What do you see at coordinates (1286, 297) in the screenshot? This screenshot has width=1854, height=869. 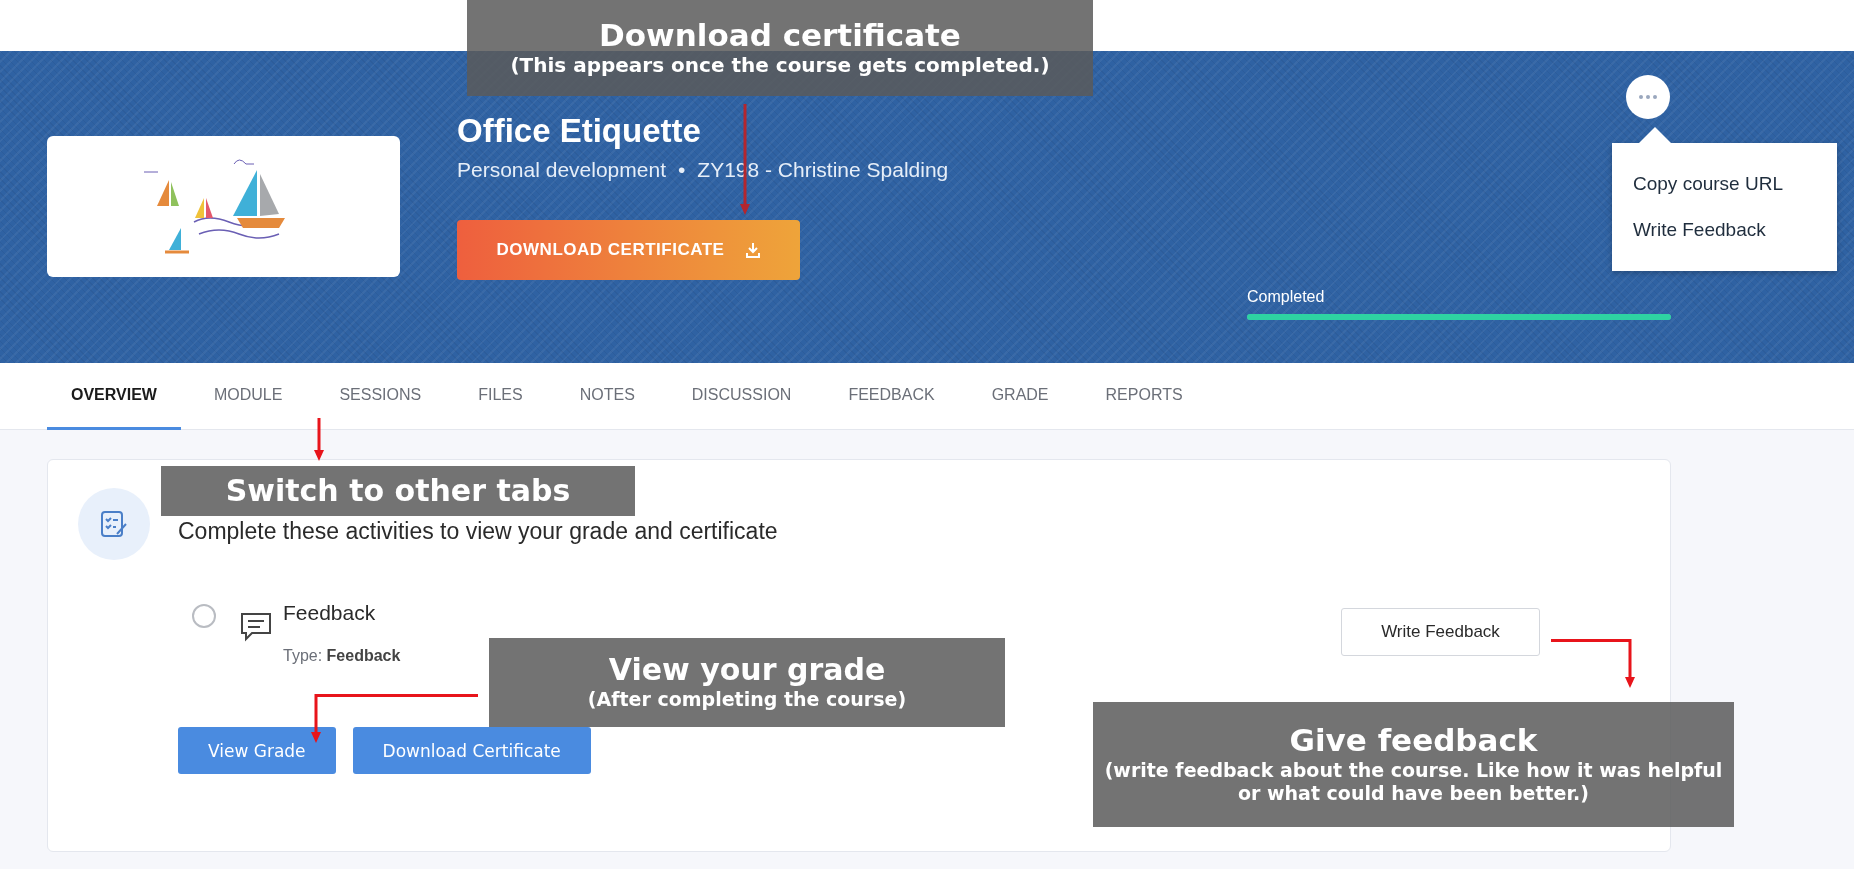 I see `progress-label: Completed` at bounding box center [1286, 297].